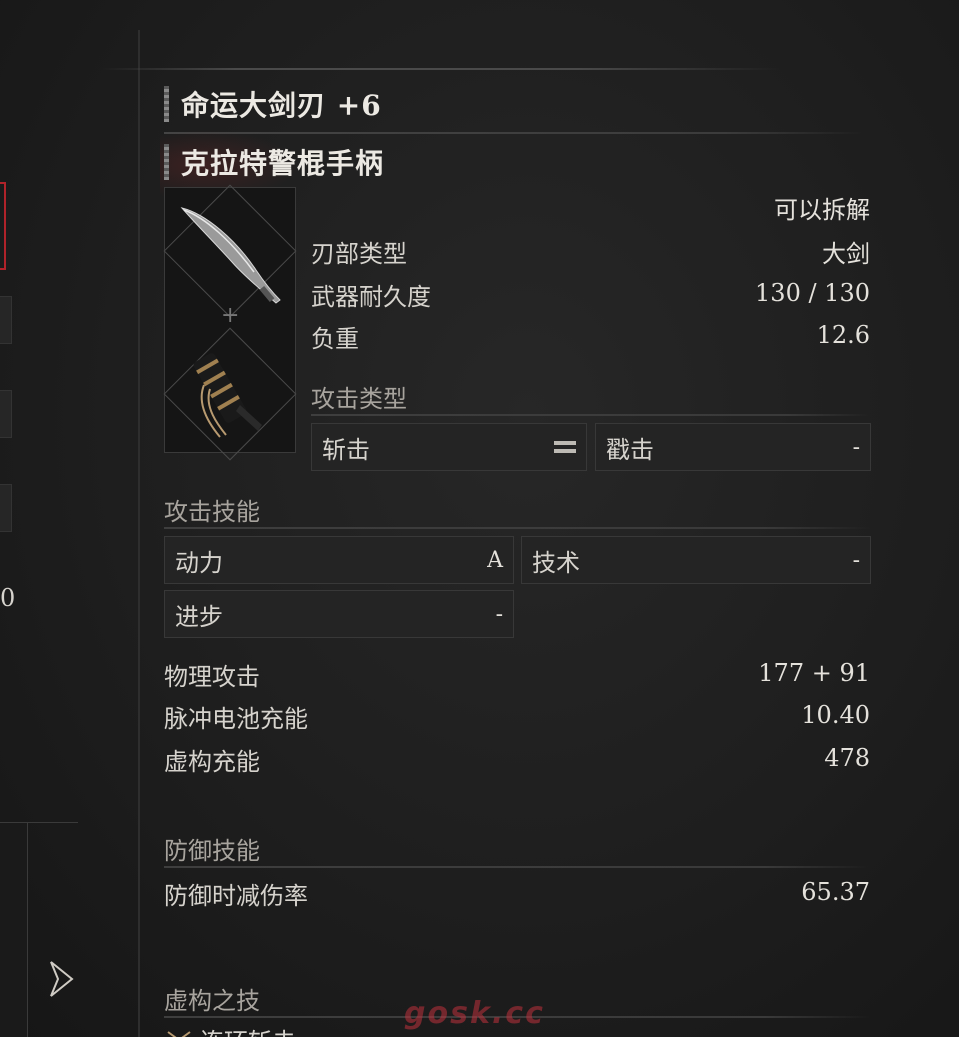 Image resolution: width=959 pixels, height=1037 pixels. I want to click on tech-value: -, so click(856, 560).